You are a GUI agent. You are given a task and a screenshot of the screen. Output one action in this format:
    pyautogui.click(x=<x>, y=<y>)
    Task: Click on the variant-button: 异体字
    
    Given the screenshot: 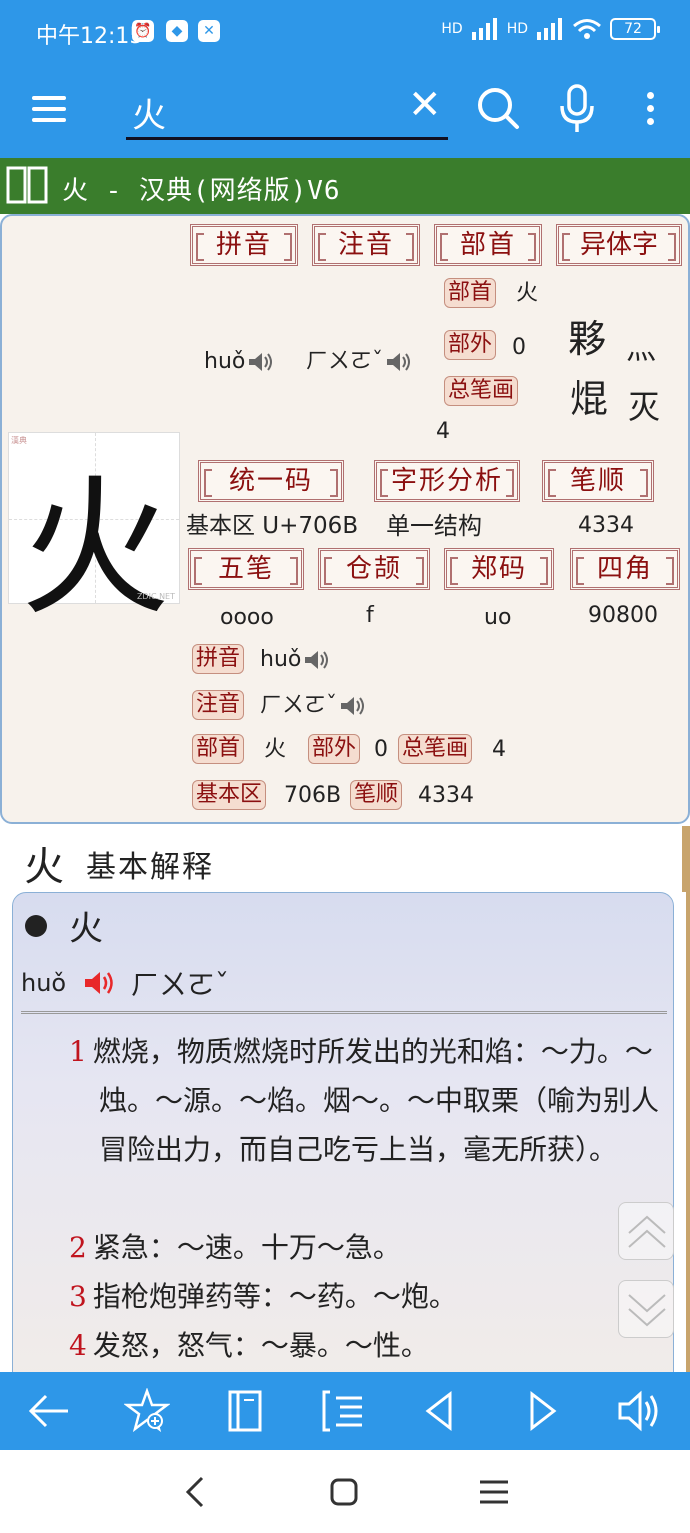 What is the action you would take?
    pyautogui.click(x=619, y=245)
    